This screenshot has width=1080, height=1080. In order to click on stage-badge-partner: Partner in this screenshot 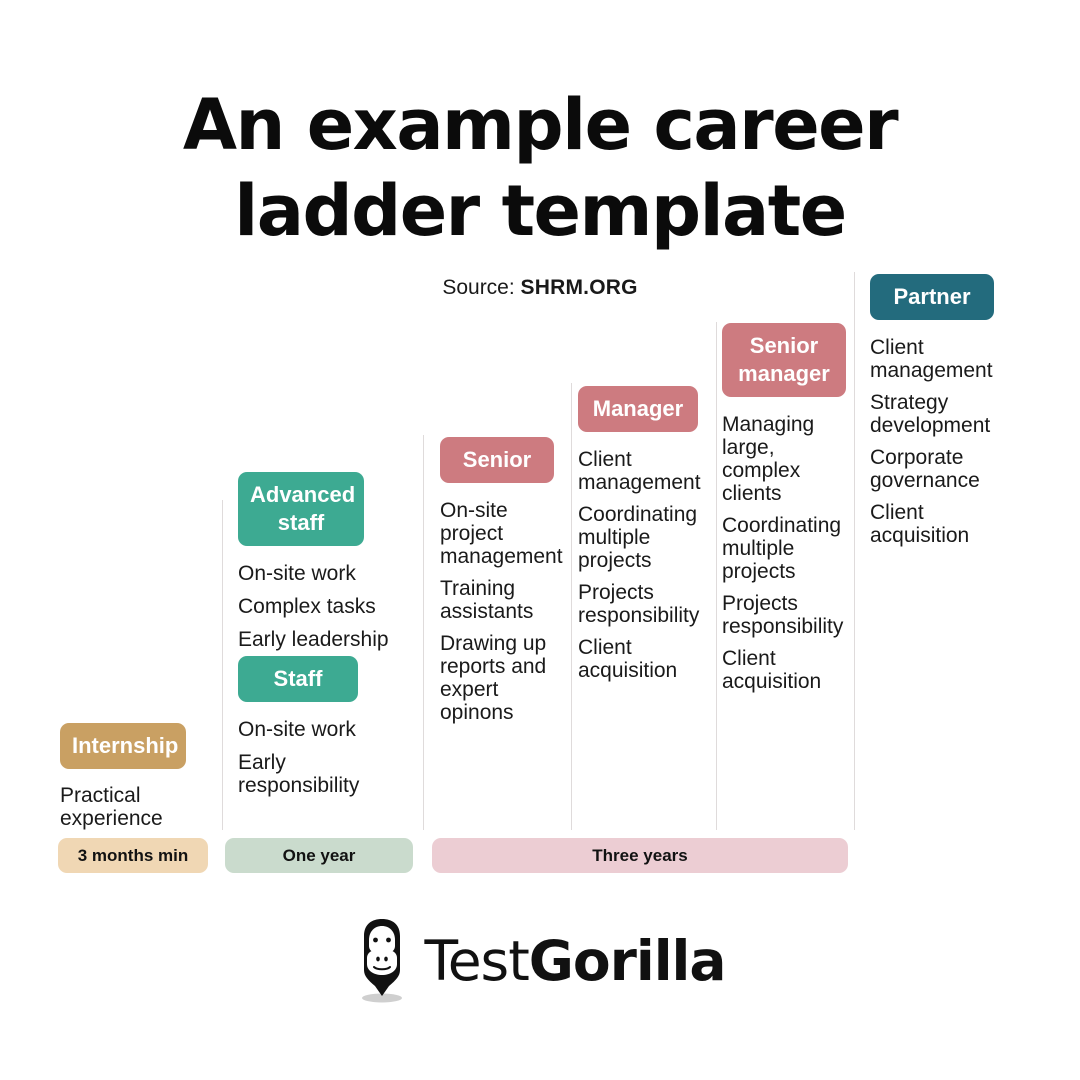, I will do `click(932, 297)`.